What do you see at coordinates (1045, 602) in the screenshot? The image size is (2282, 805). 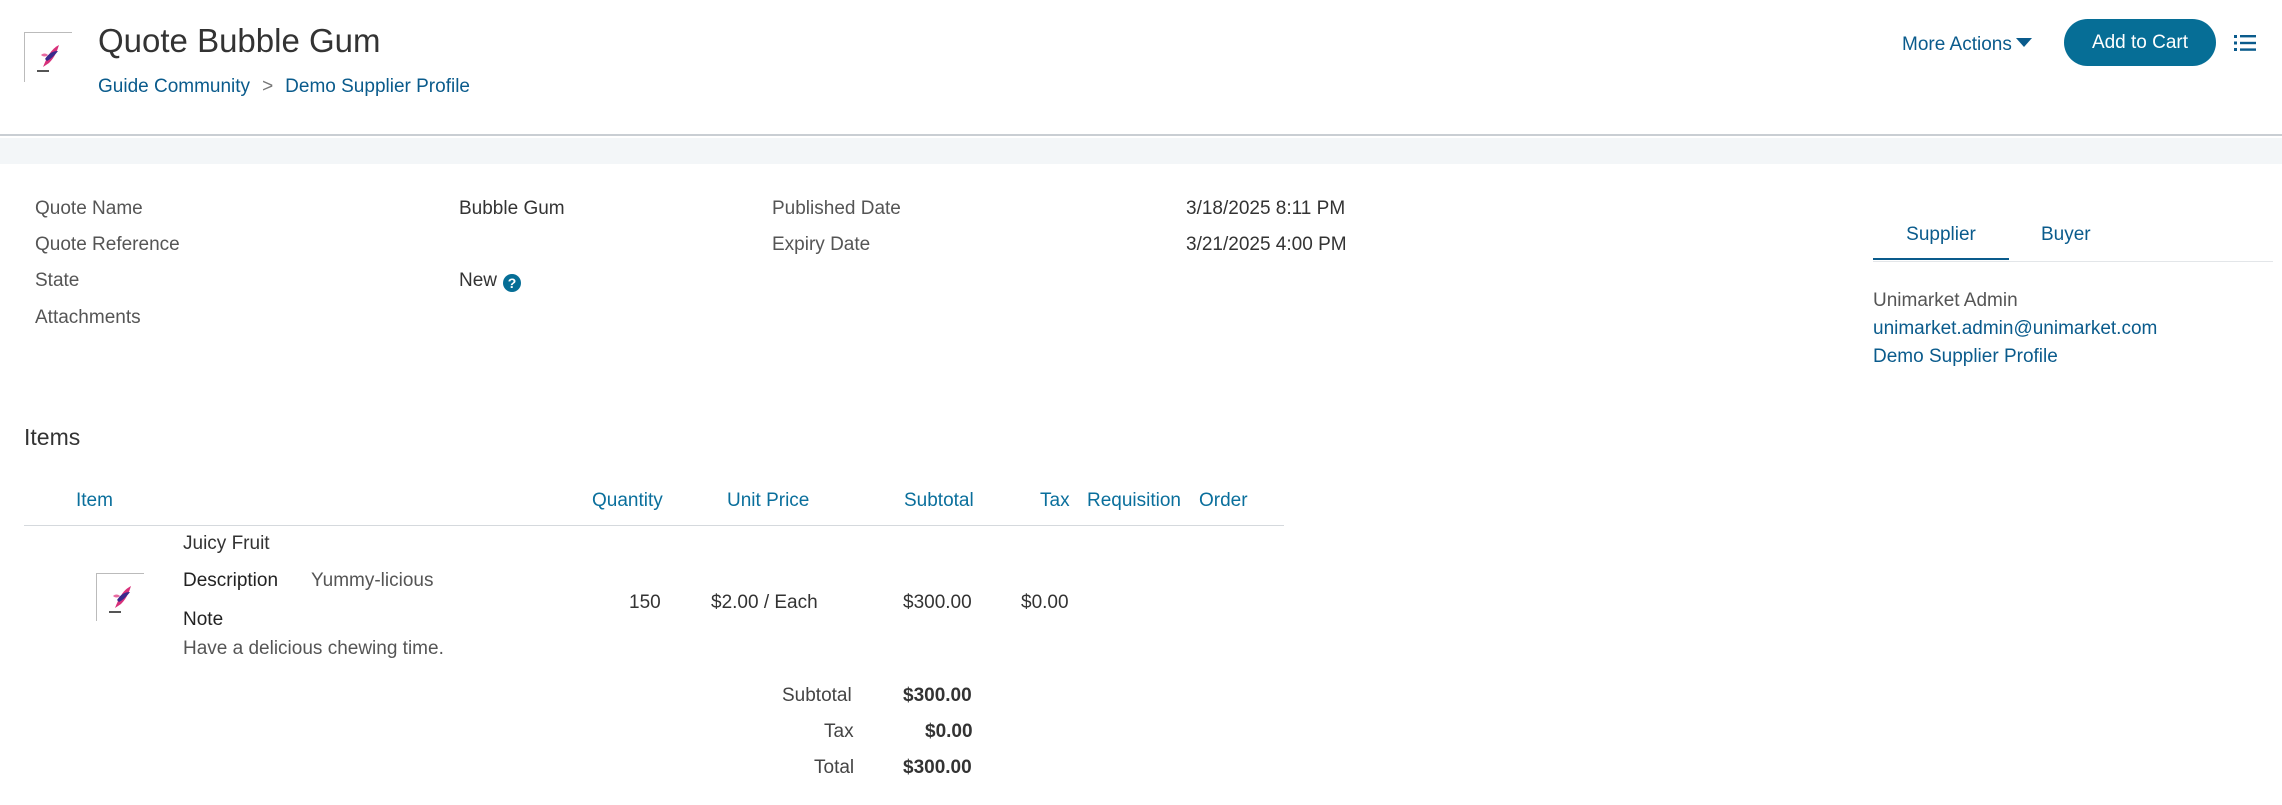 I see `item-tax: $0.00` at bounding box center [1045, 602].